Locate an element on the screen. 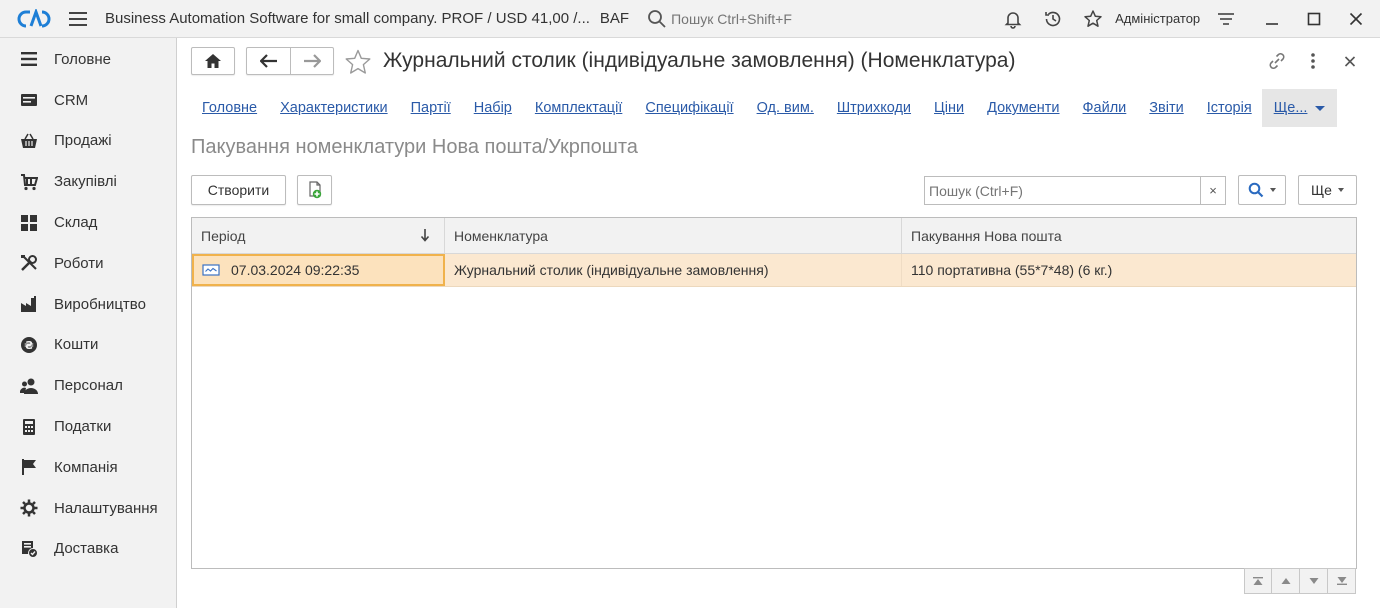 The height and width of the screenshot is (608, 1380). home-icon is located at coordinates (213, 61).